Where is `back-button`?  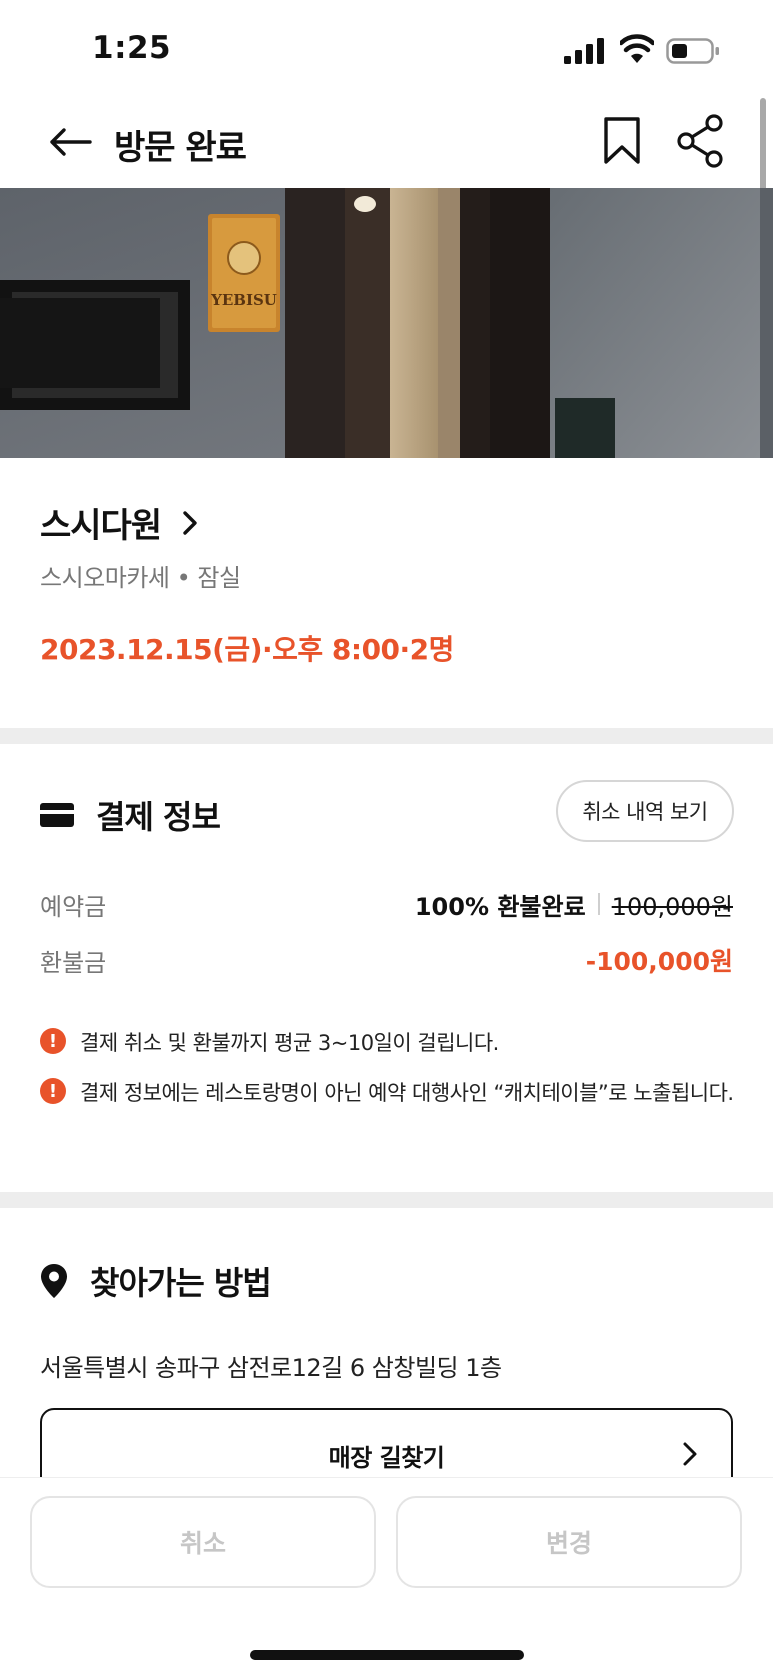
back-button is located at coordinates (70, 142).